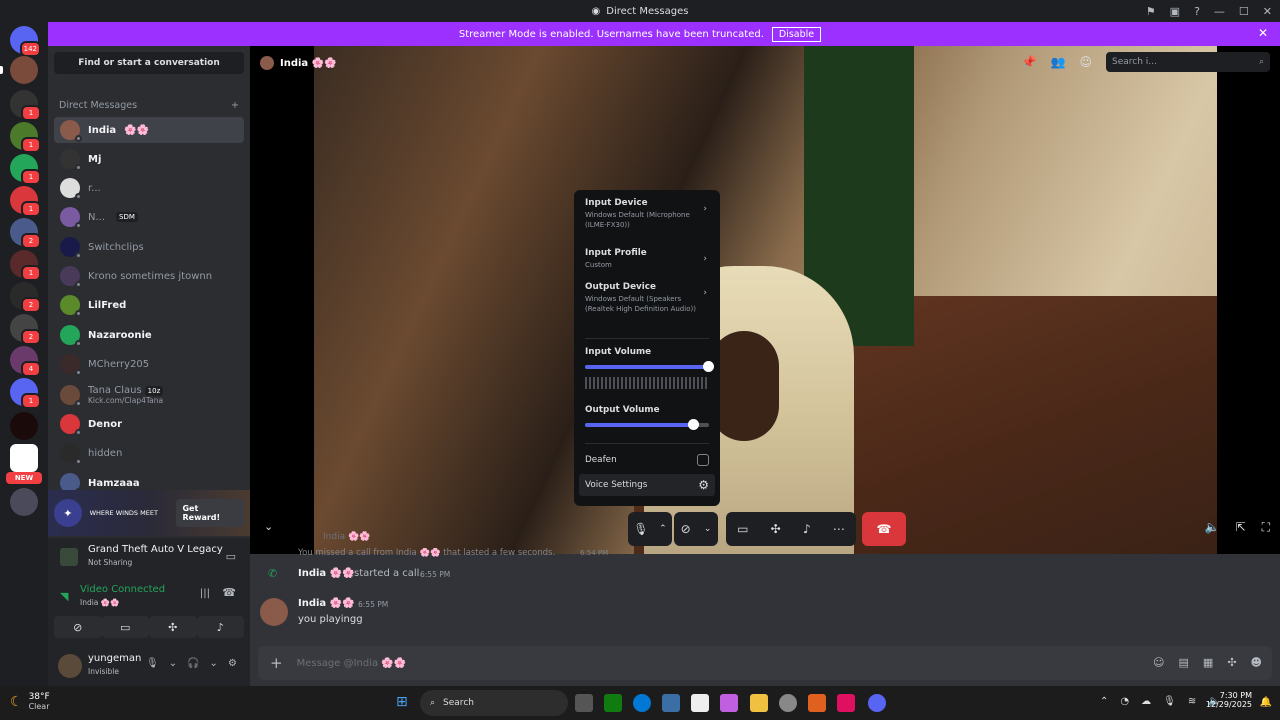 The height and width of the screenshot is (720, 1280). What do you see at coordinates (149, 130) in the screenshot?
I see `dm-item-india: India 🌸🌸` at bounding box center [149, 130].